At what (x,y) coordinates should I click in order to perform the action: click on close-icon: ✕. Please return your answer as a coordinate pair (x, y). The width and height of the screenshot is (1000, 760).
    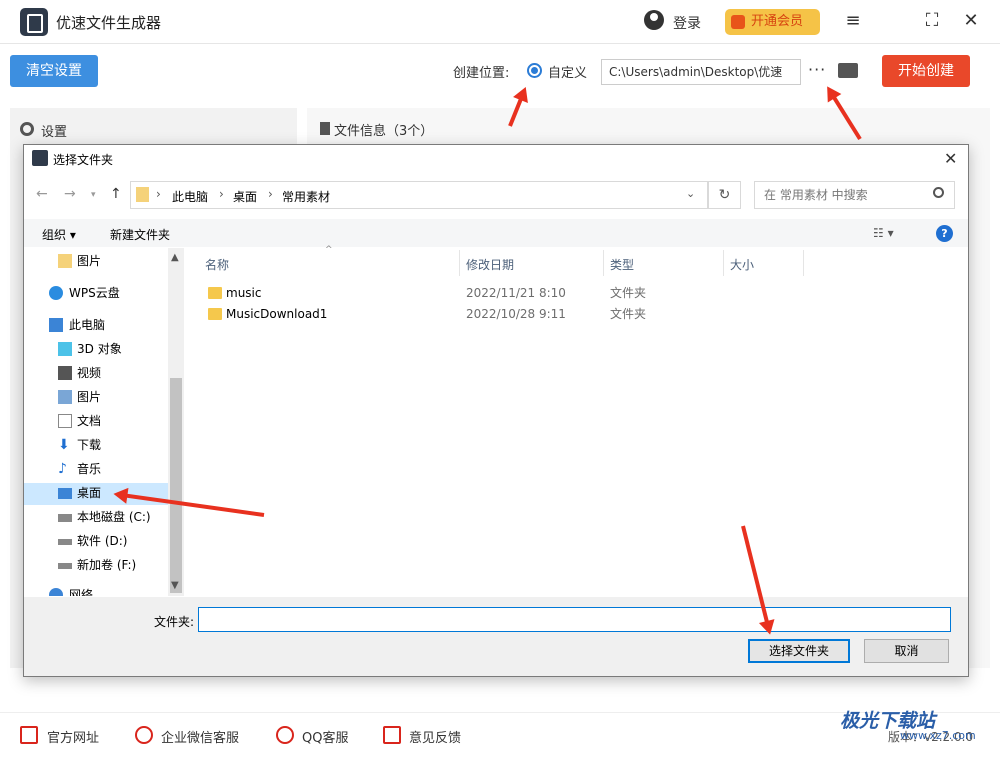
    Looking at the image, I should click on (971, 21).